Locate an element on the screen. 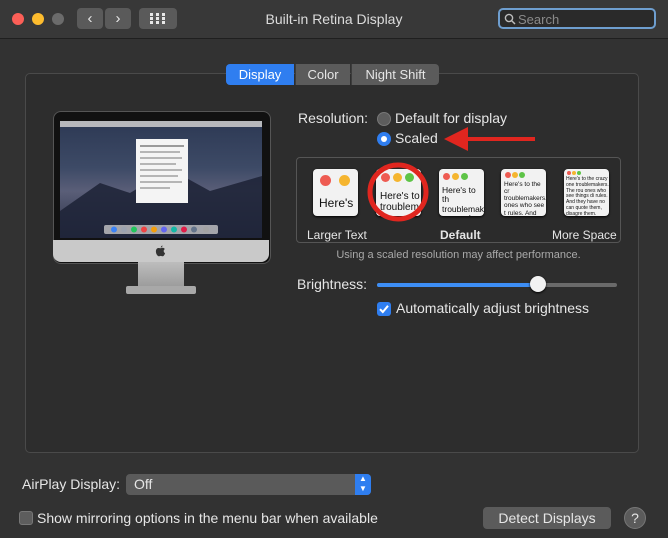 This screenshot has width=668, height=538. search-field: Search is located at coordinates (577, 18).